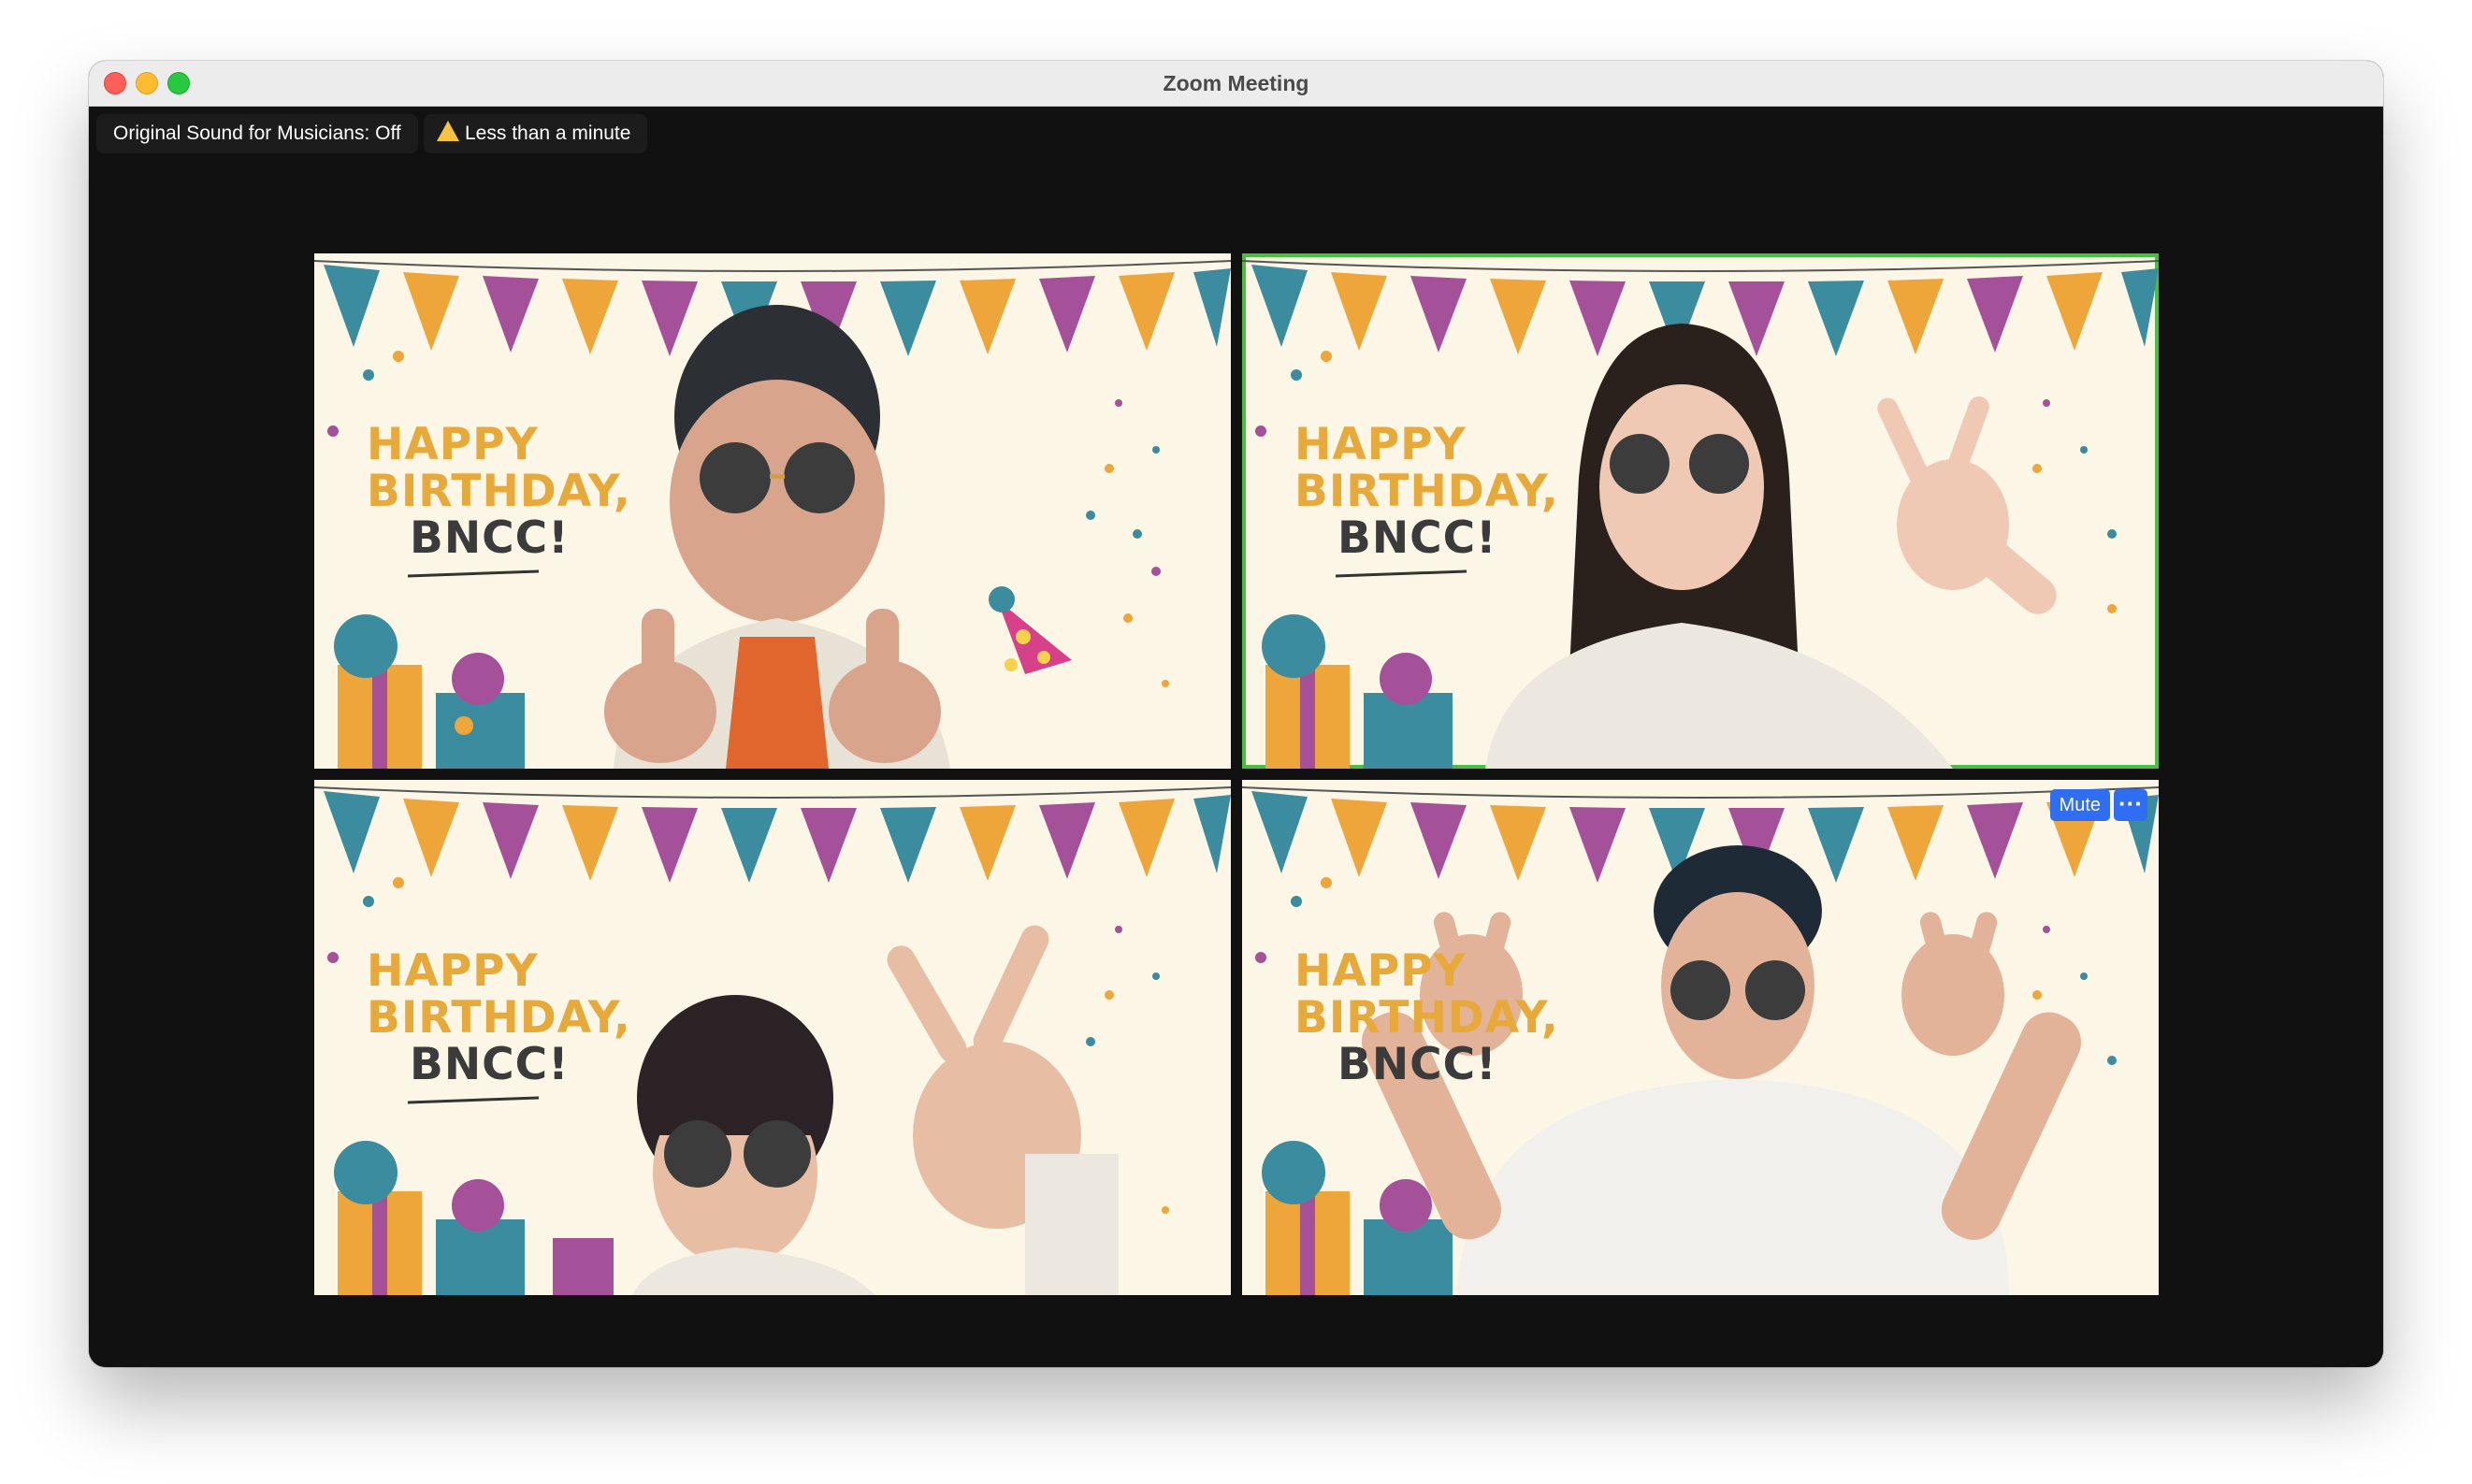  What do you see at coordinates (1700, 511) in the screenshot?
I see `video-tile-2-active-speaker: HAPPY BIRTHDAY, BNCC!` at bounding box center [1700, 511].